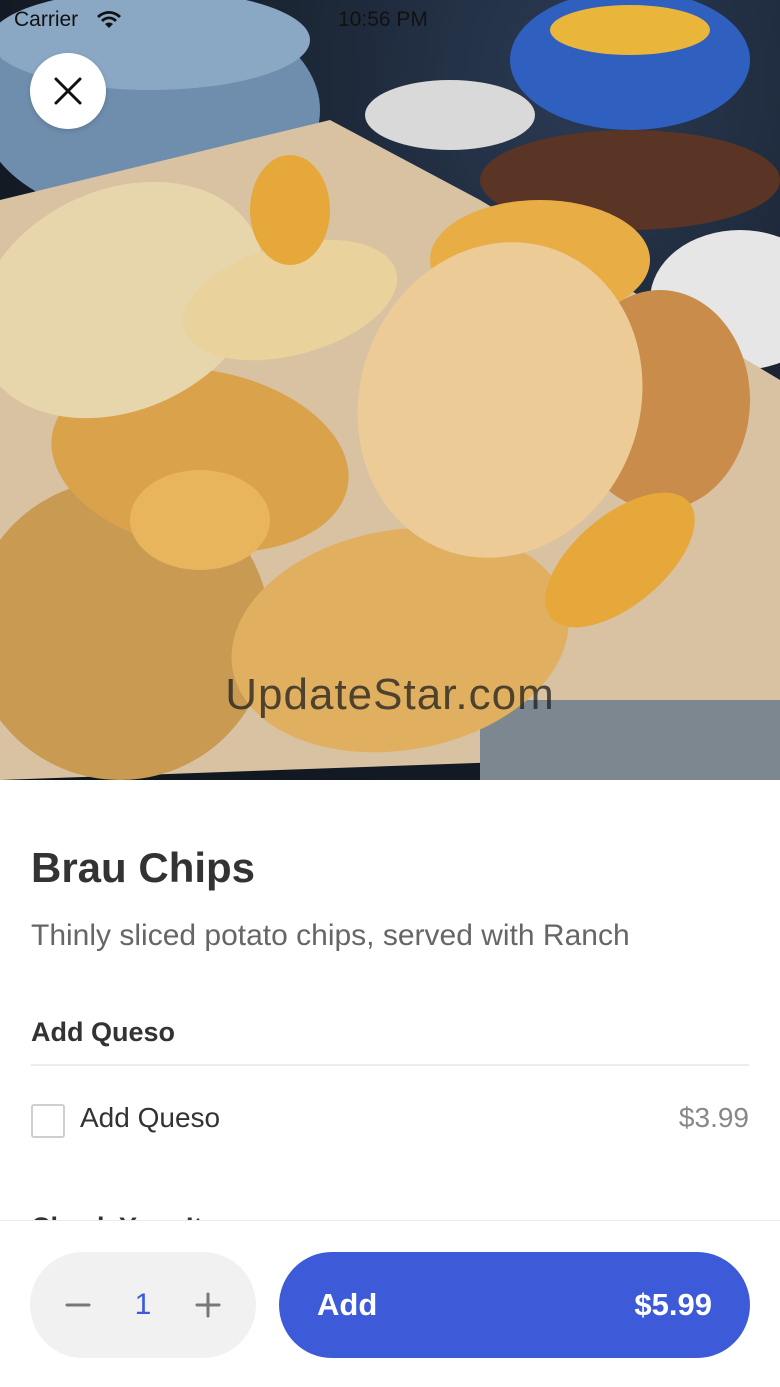 The width and height of the screenshot is (780, 1387). What do you see at coordinates (150, 1117) in the screenshot?
I see `option-label: Add Queso` at bounding box center [150, 1117].